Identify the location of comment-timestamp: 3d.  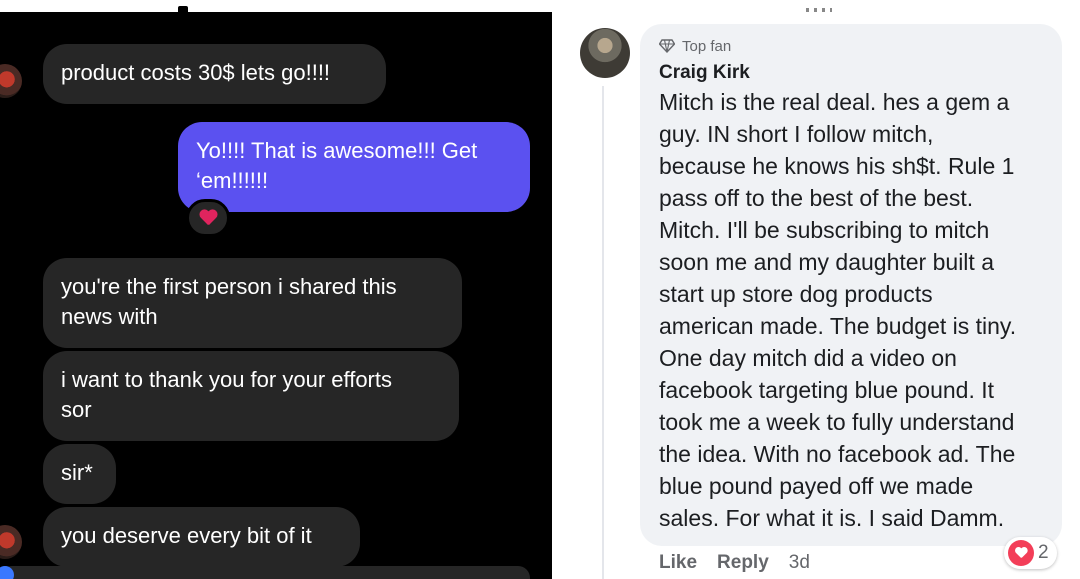
(799, 563).